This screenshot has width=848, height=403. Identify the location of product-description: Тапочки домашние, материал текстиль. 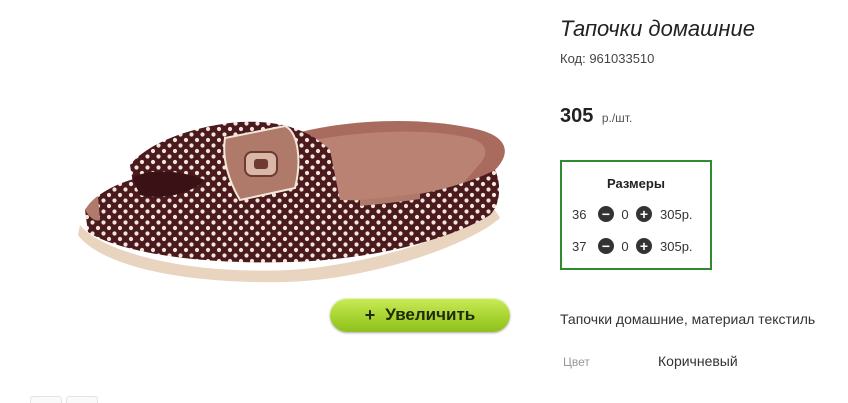
(688, 319).